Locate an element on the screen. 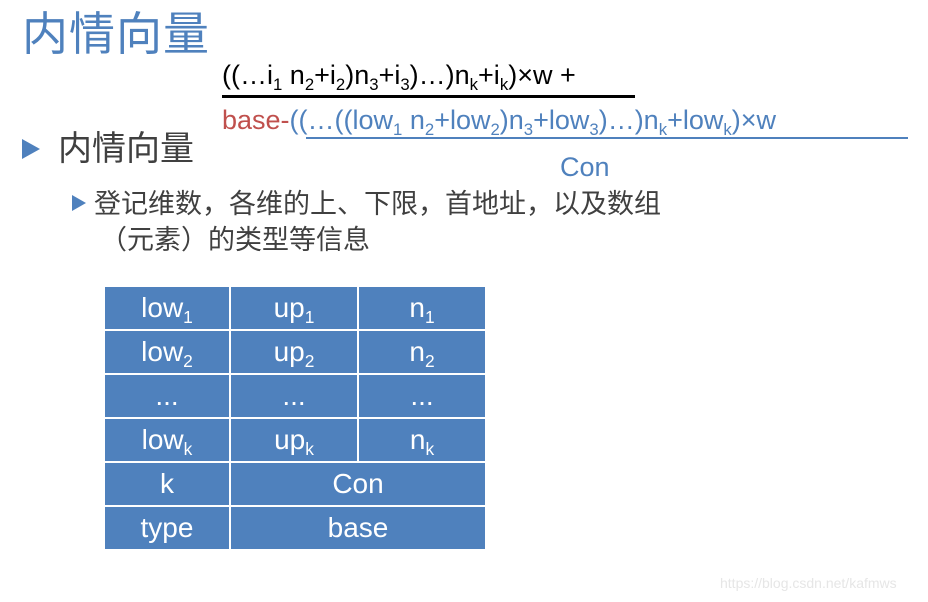 The image size is (928, 602). bullet-level2: 登记维数，各维的上、下限，首地址，以及数组 （元素）的类型等信息 is located at coordinates (432, 223).